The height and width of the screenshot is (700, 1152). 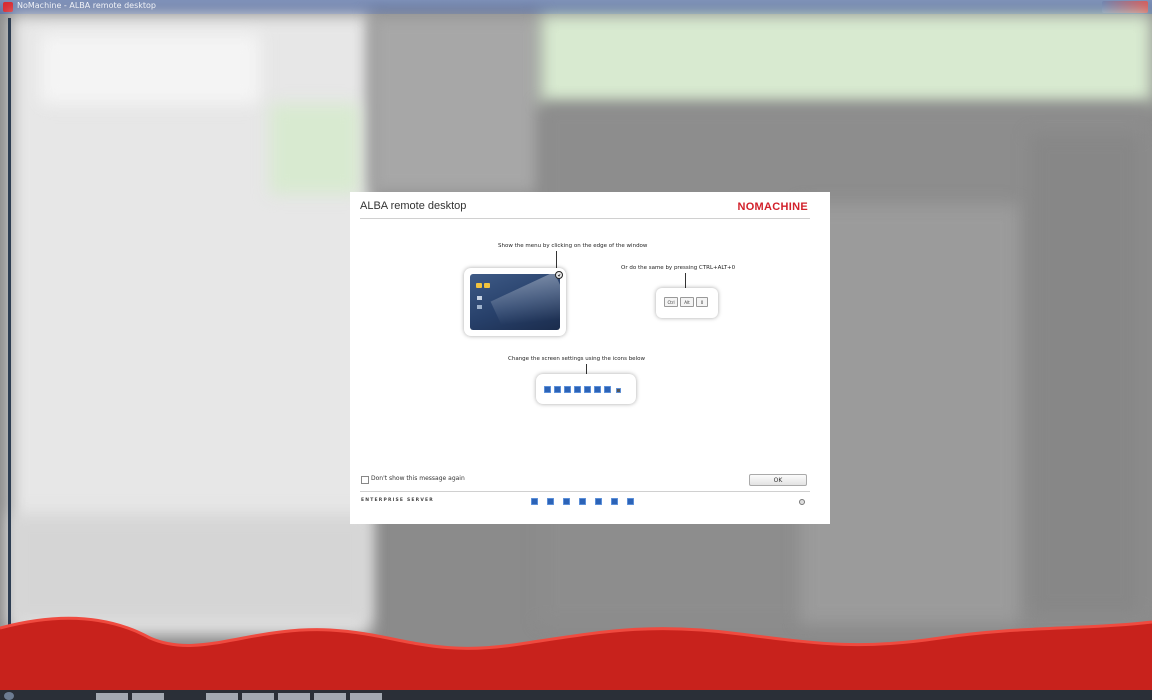 I want to click on title-divider, so click(x=585, y=218).